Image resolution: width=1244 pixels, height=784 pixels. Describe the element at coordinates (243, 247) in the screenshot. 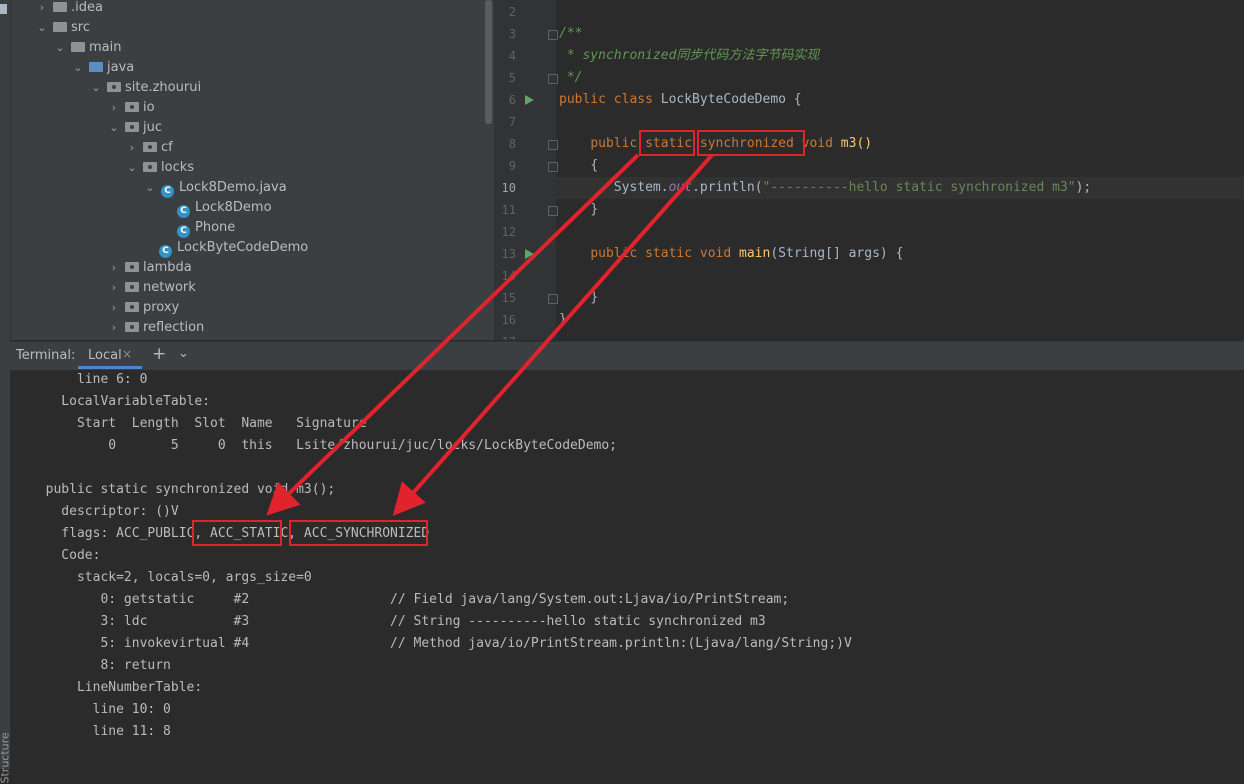

I see `tree-item-label: LockByteCodeDemo` at that location.